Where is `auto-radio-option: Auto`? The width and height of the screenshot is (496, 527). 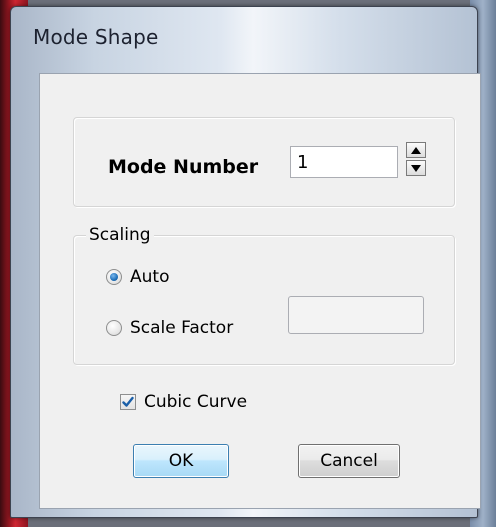
auto-radio-option: Auto is located at coordinates (137, 277).